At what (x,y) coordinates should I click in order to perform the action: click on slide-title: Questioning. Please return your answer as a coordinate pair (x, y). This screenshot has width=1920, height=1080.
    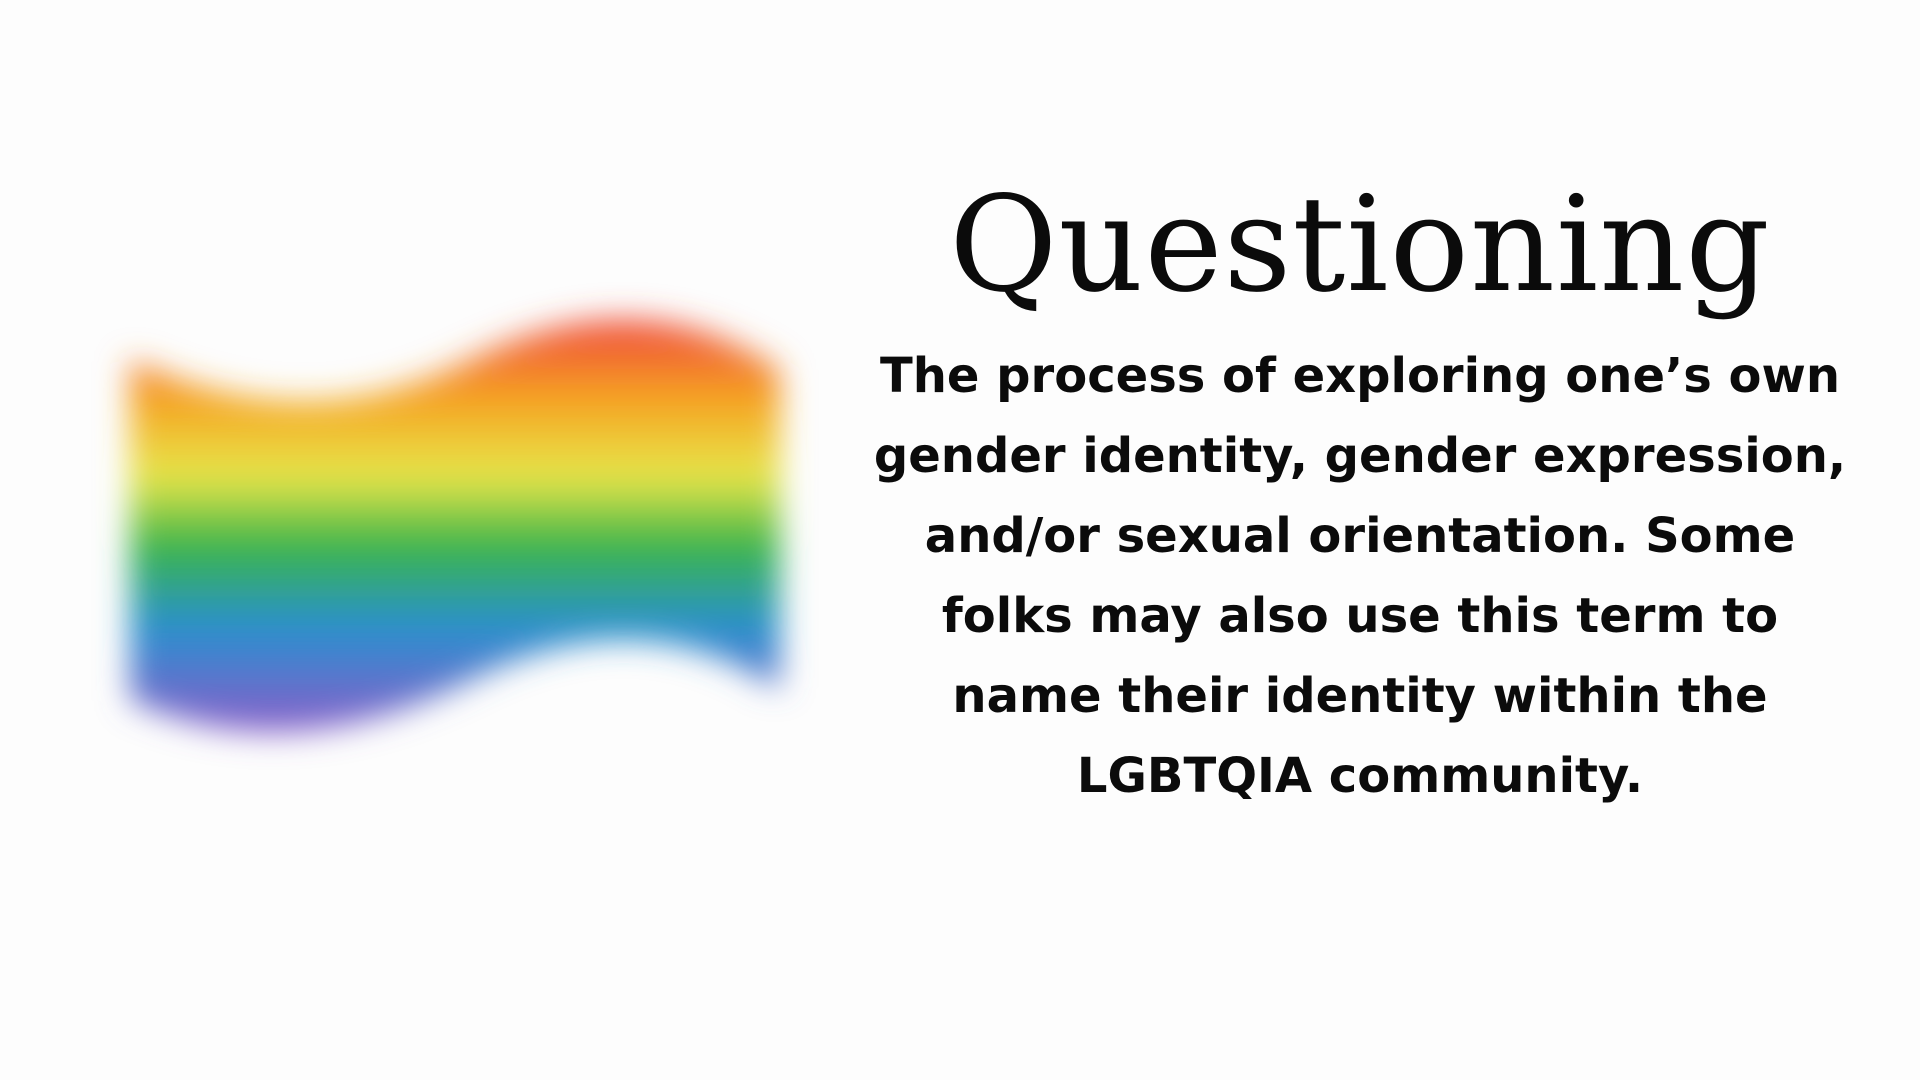
    Looking at the image, I should click on (1360, 245).